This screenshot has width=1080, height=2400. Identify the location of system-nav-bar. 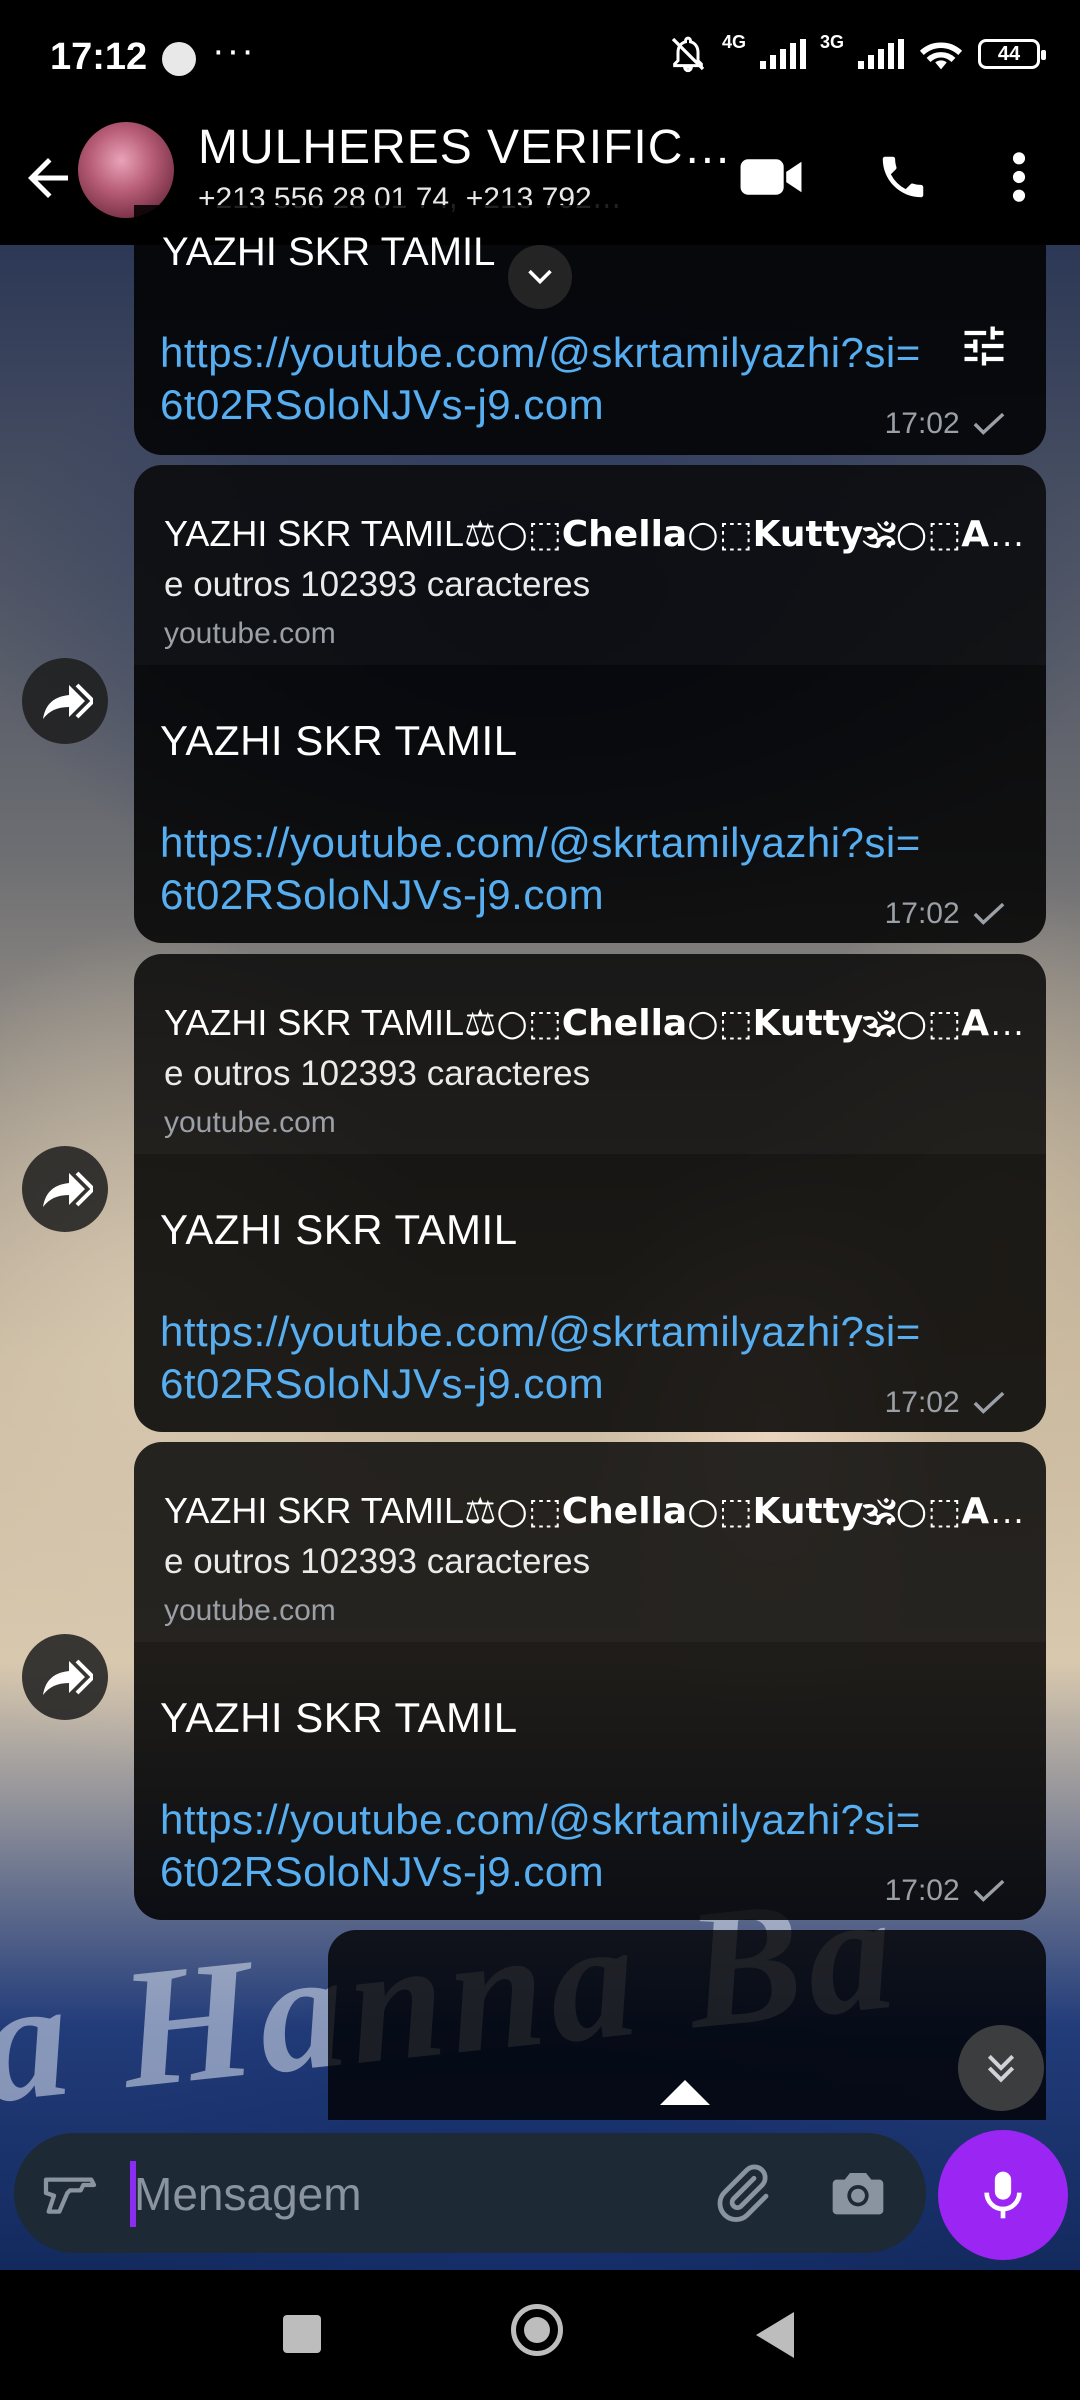
(540, 2335).